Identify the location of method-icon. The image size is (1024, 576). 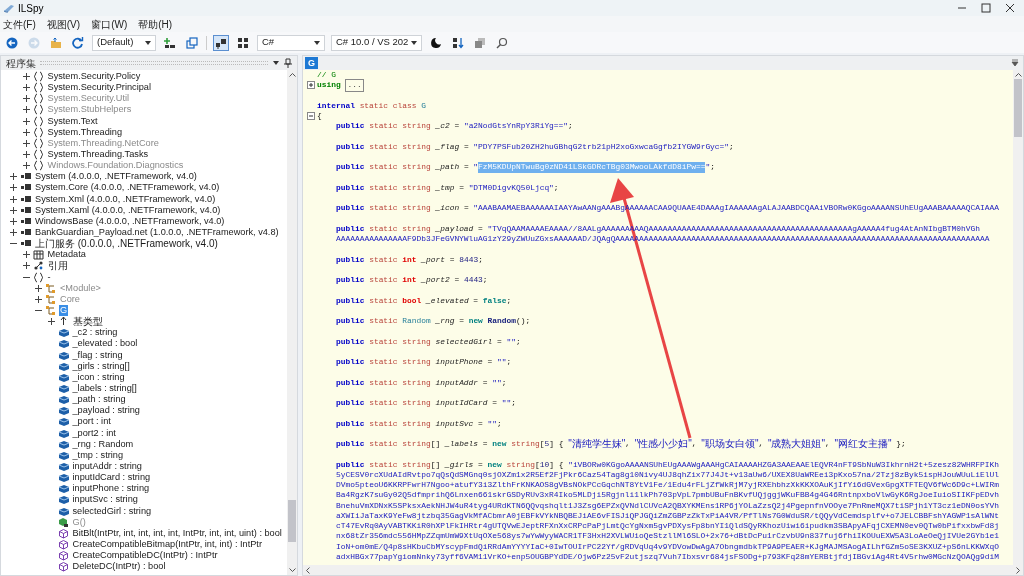
(63, 567).